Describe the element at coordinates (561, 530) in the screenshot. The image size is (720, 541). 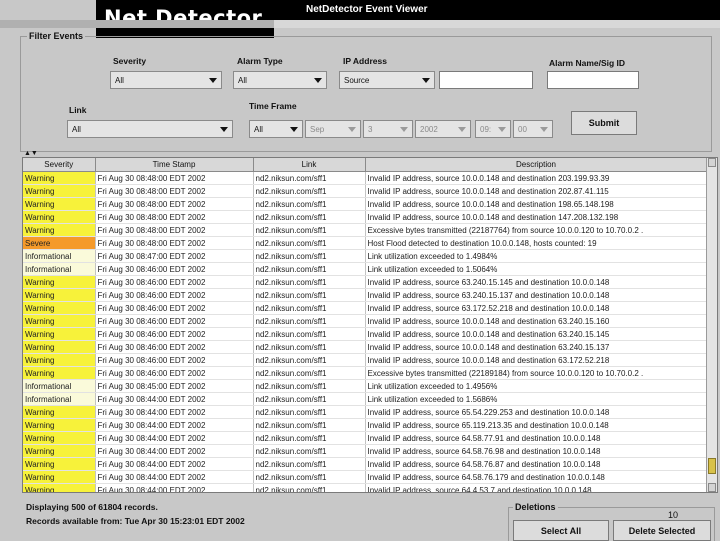
I see `select-all-button: Select All` at that location.